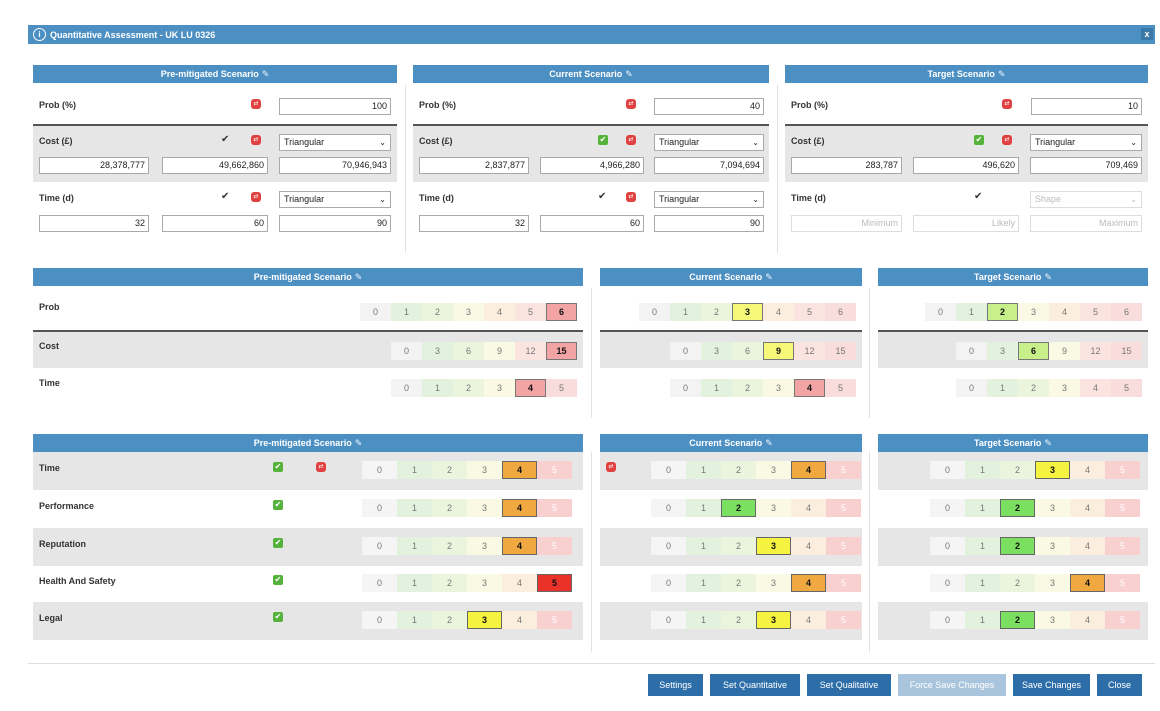 The width and height of the screenshot is (1160, 711). Describe the element at coordinates (1147, 34) in the screenshot. I see `close-icon: x` at that location.